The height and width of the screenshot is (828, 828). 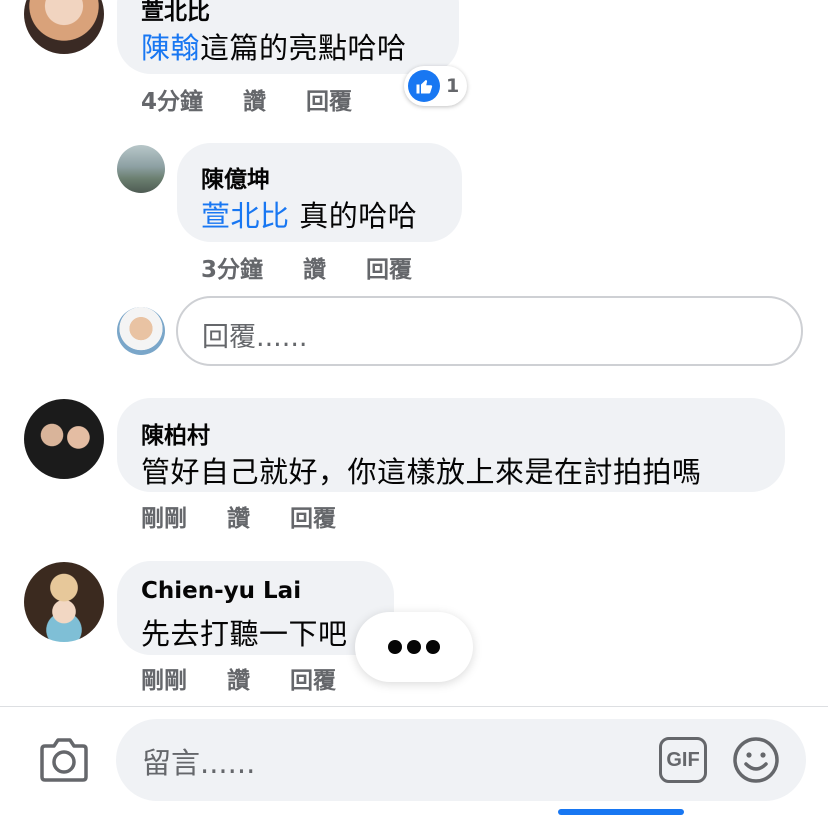 I want to click on comment-text: 陳翰這篇的亮點哈哈, so click(x=274, y=46).